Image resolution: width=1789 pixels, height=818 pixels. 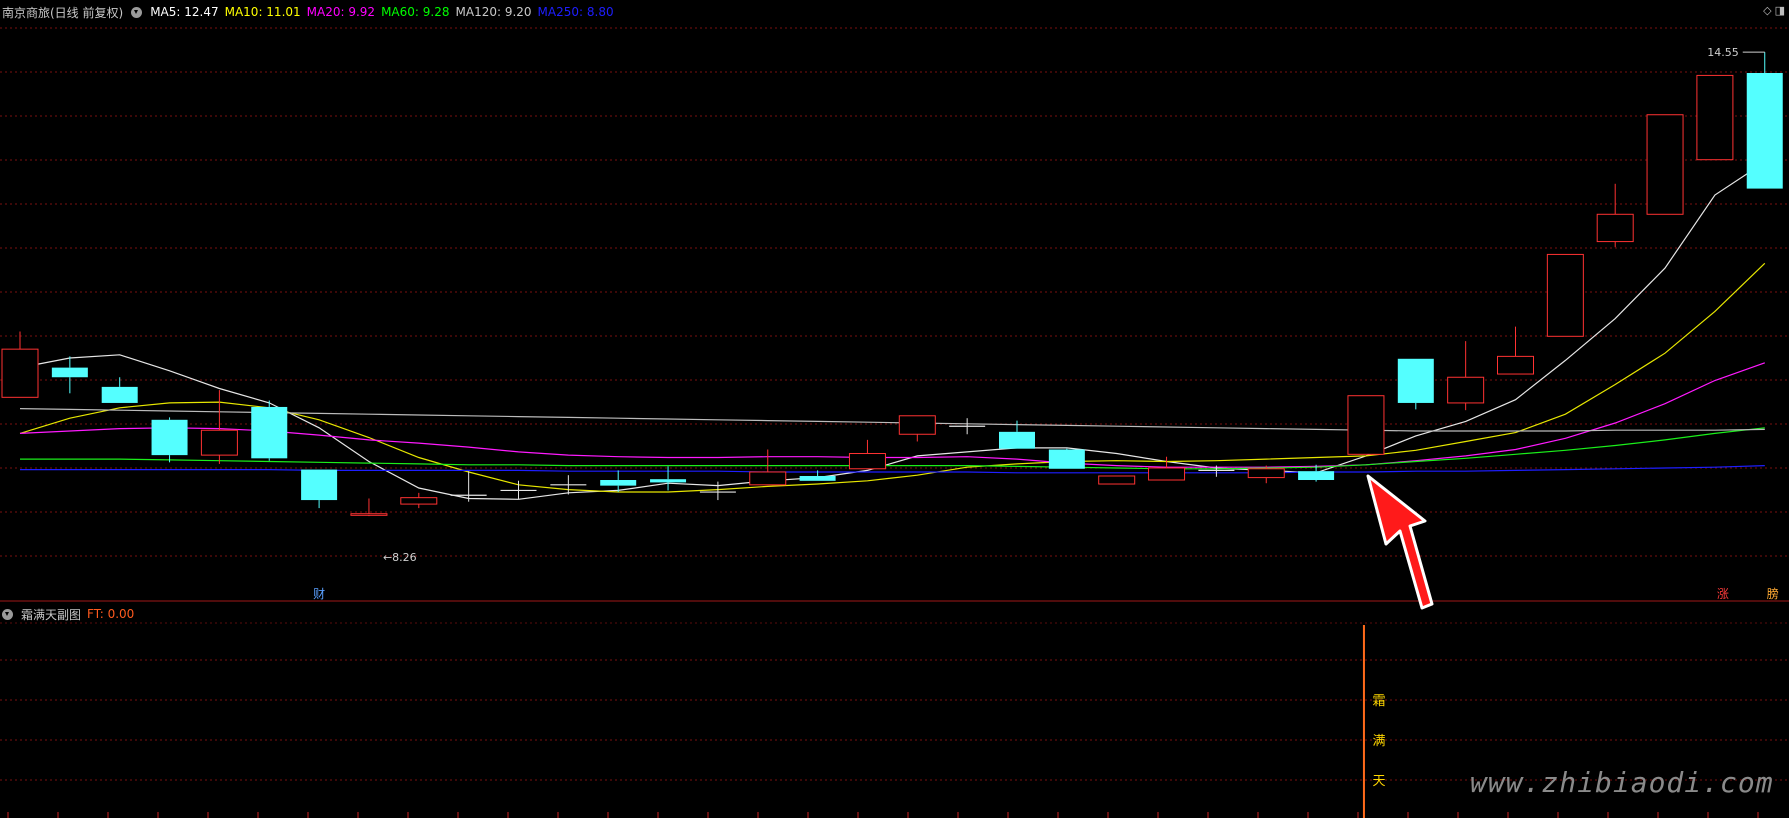 What do you see at coordinates (575, 12) in the screenshot?
I see `ma250-label: MA250: 8.80` at bounding box center [575, 12].